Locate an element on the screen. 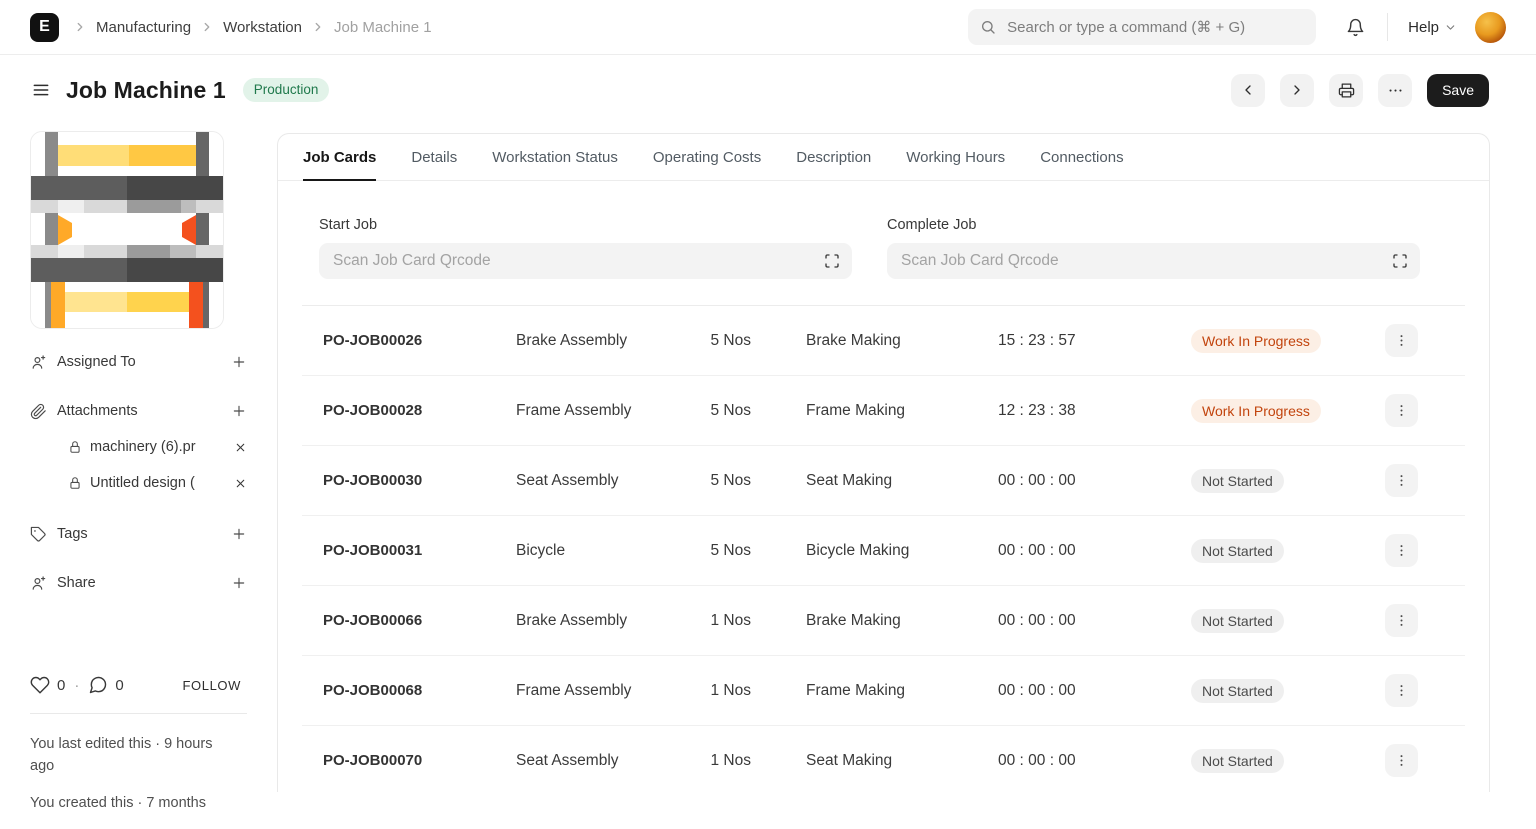 This screenshot has height=829, width=1536. job-card-id: PO-JOB00068 is located at coordinates (419, 690).